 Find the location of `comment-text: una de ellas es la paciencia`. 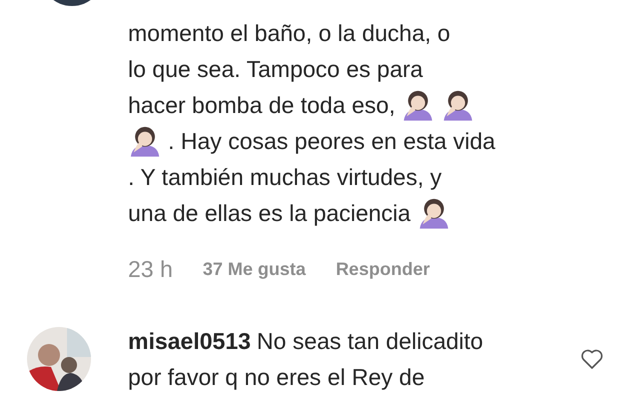

comment-text: una de ellas es la paciencia is located at coordinates (269, 213).